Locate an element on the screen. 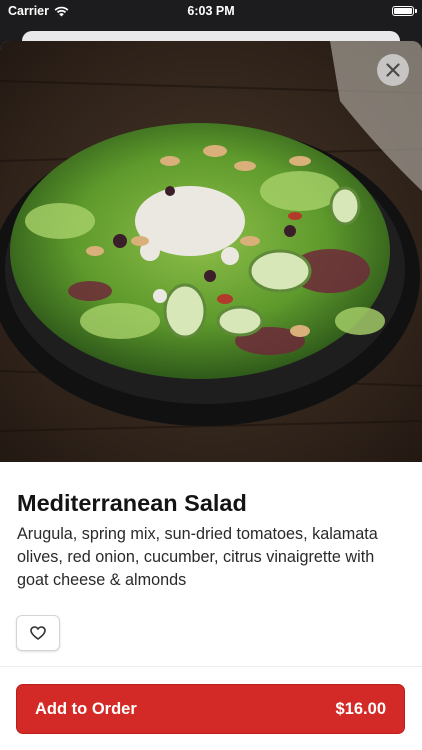  heart-outline-icon is located at coordinates (38, 633).